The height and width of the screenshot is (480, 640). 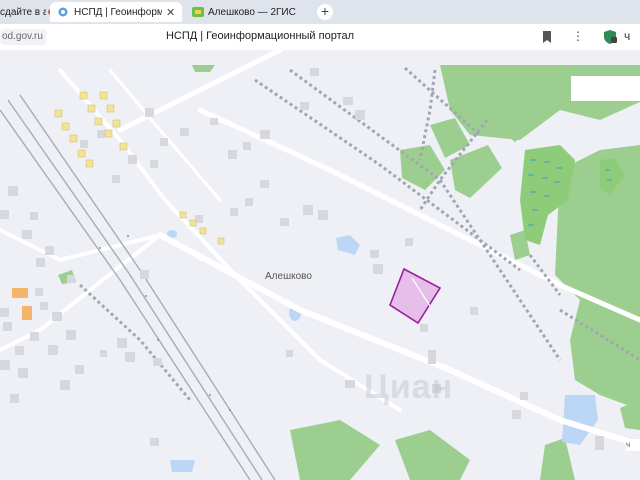 I want to click on forest-patch-se, so click(x=630, y=415).